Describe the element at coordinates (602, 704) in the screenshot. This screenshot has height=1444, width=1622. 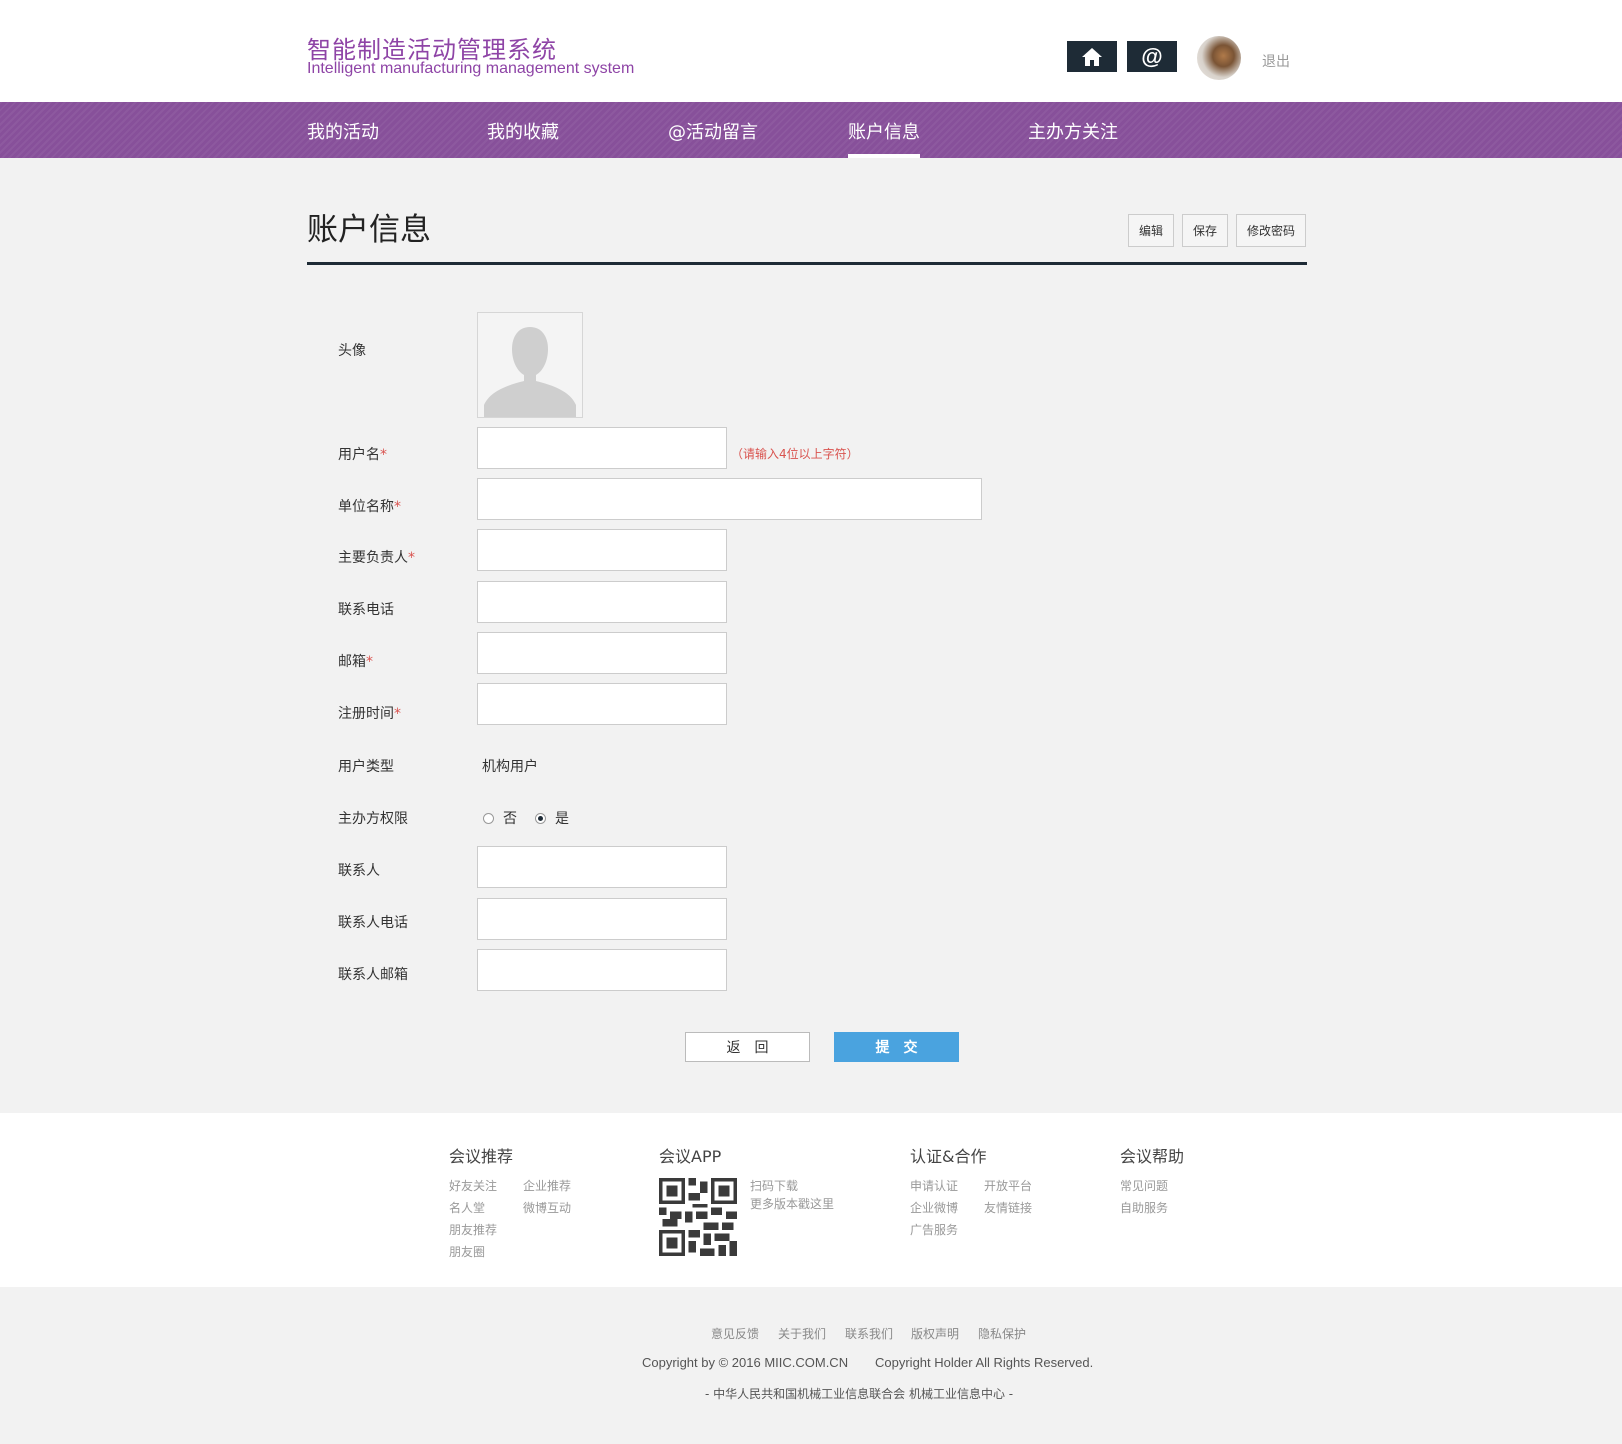
I see `register-time-input` at that location.